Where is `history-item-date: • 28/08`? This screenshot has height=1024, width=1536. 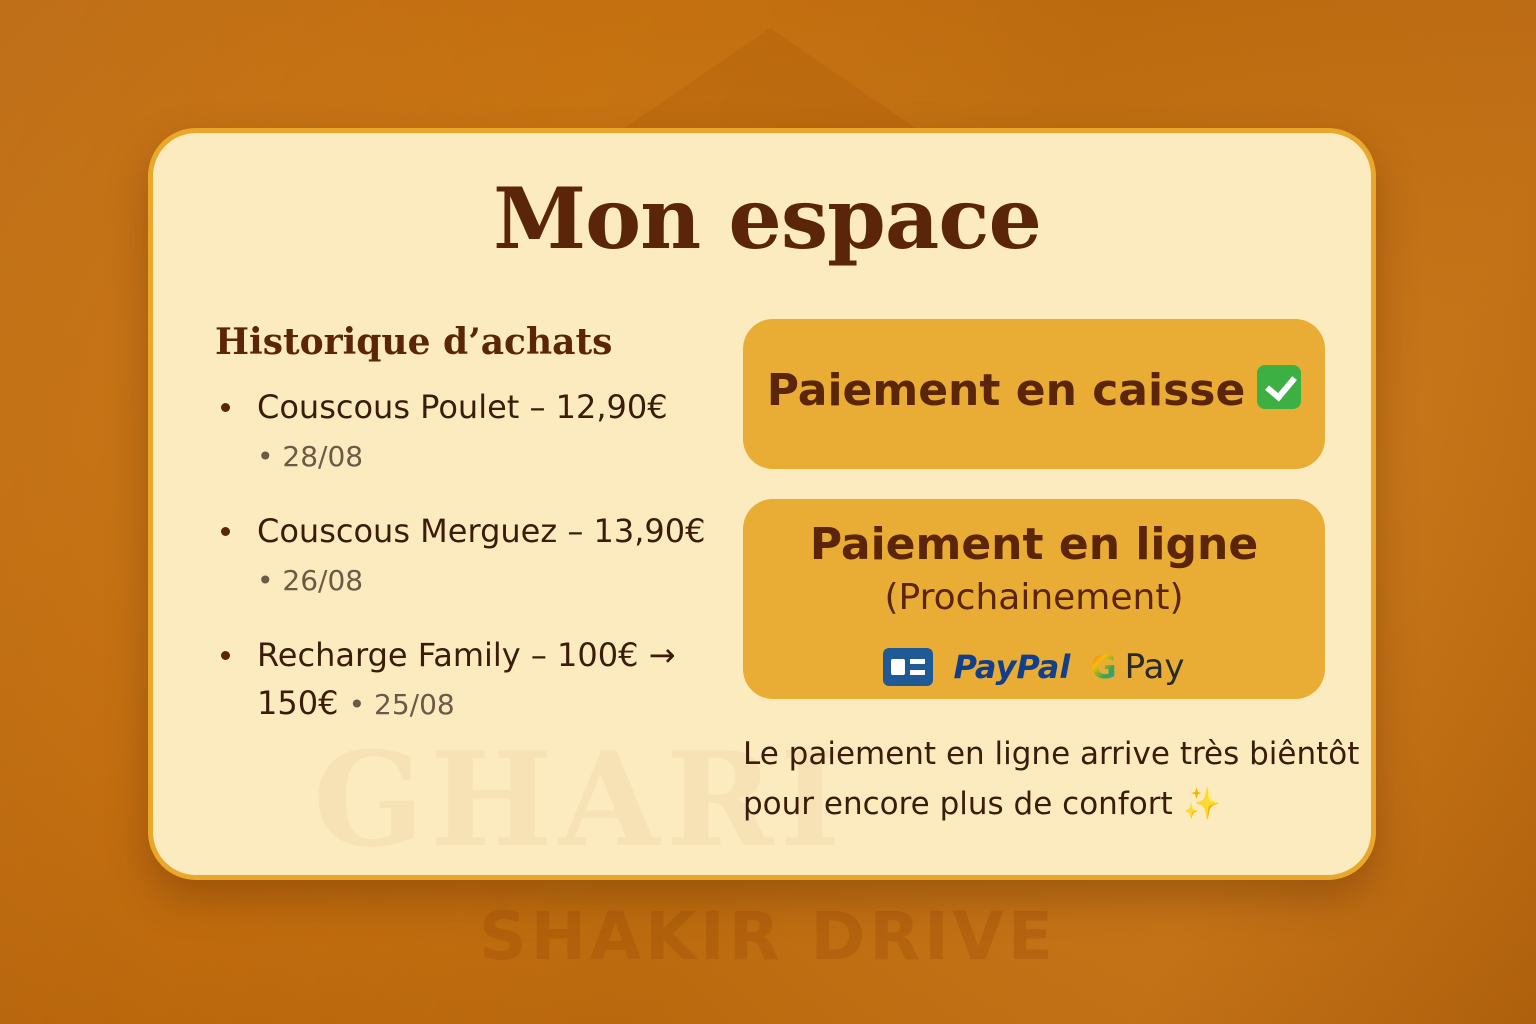
history-item-date: • 28/08 is located at coordinates (310, 456).